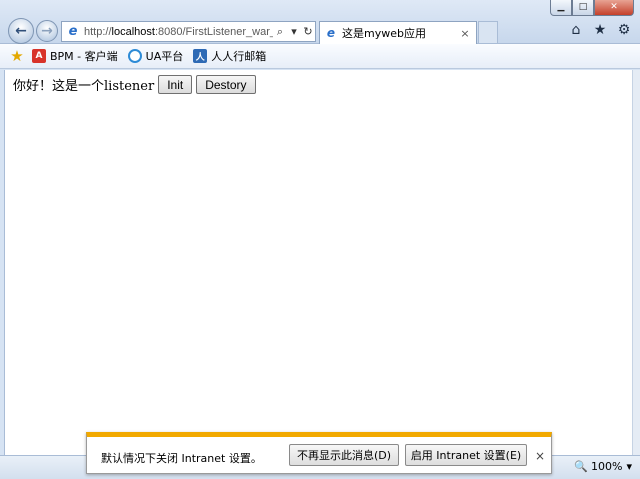  Describe the element at coordinates (134, 56) in the screenshot. I see `ua-logo-icon` at that location.